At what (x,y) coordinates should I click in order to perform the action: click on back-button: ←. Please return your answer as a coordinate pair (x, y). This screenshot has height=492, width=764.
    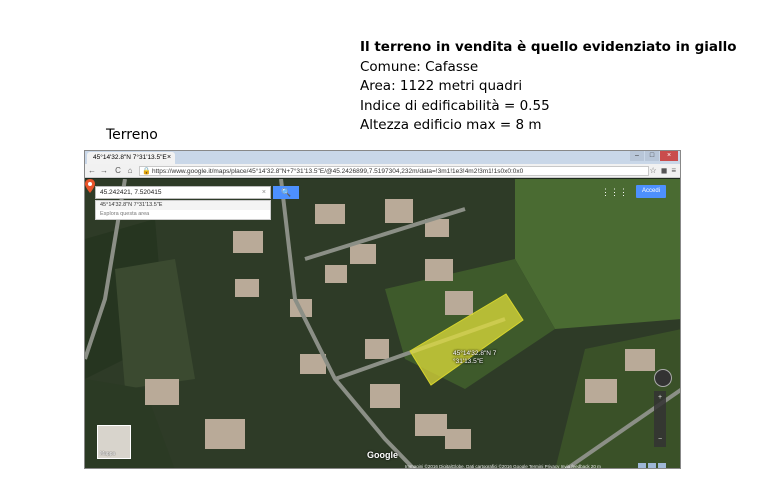
    Looking at the image, I should click on (92, 171).